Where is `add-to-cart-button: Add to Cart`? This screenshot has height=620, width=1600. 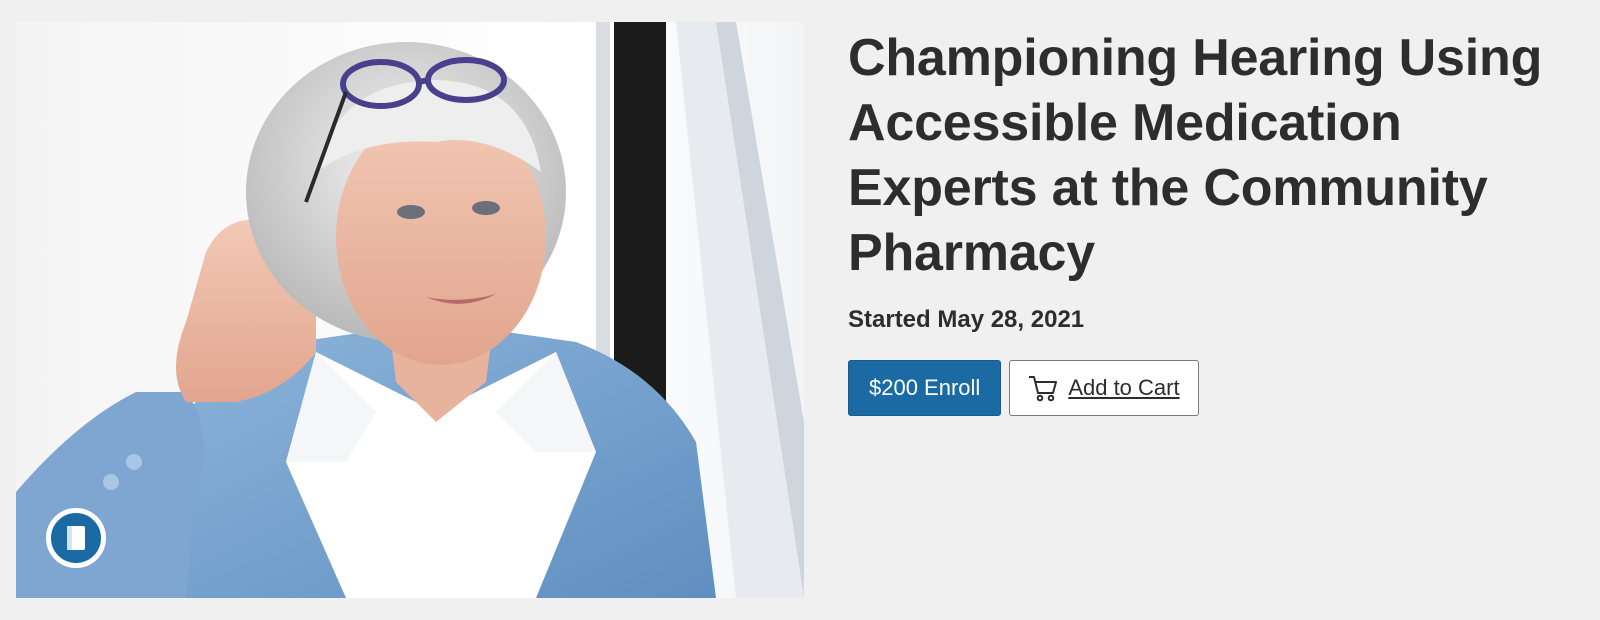
add-to-cart-button: Add to Cart is located at coordinates (1104, 388).